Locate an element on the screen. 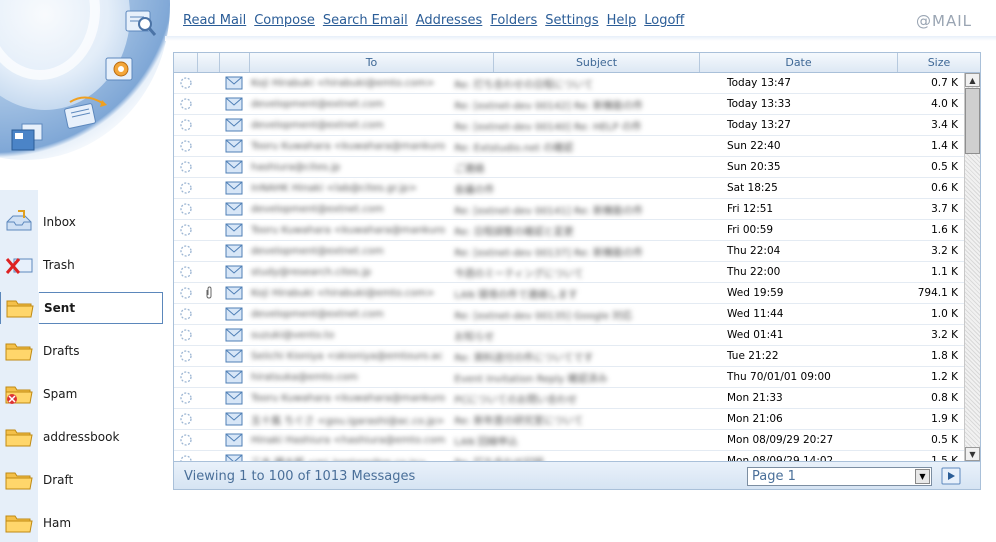 The width and height of the screenshot is (996, 542). message-subject: Re: [extnet-dev 00141] Re: 新機能の件 is located at coordinates (549, 211).